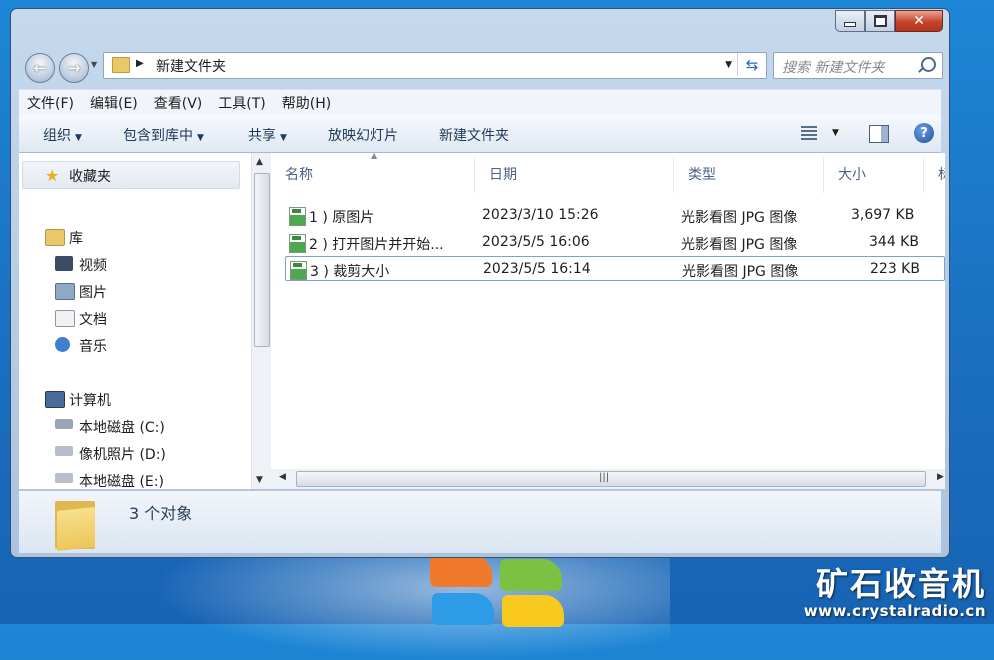  I want to click on scroll-left-icon: ◀, so click(282, 477).